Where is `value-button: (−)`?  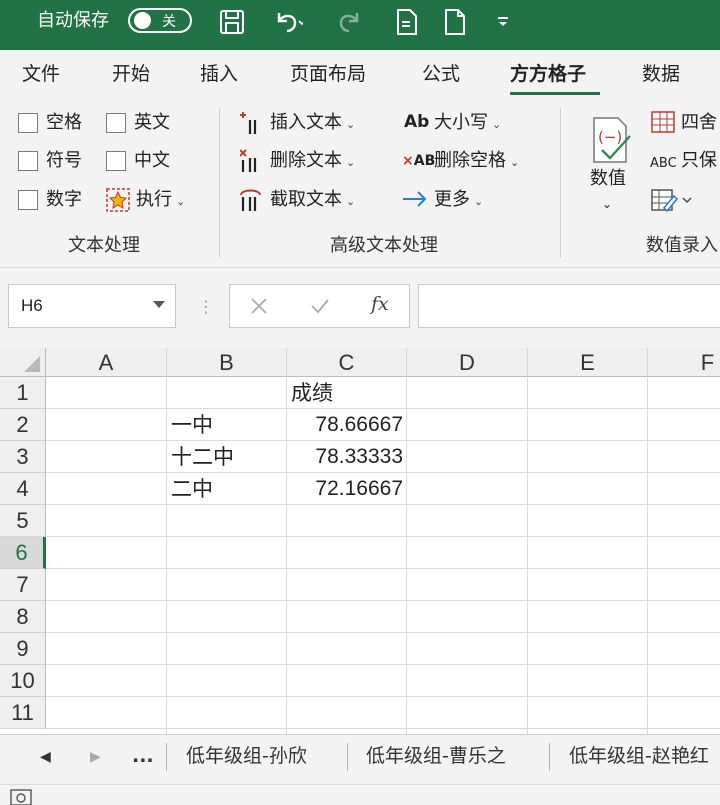 value-button: (−) is located at coordinates (612, 142).